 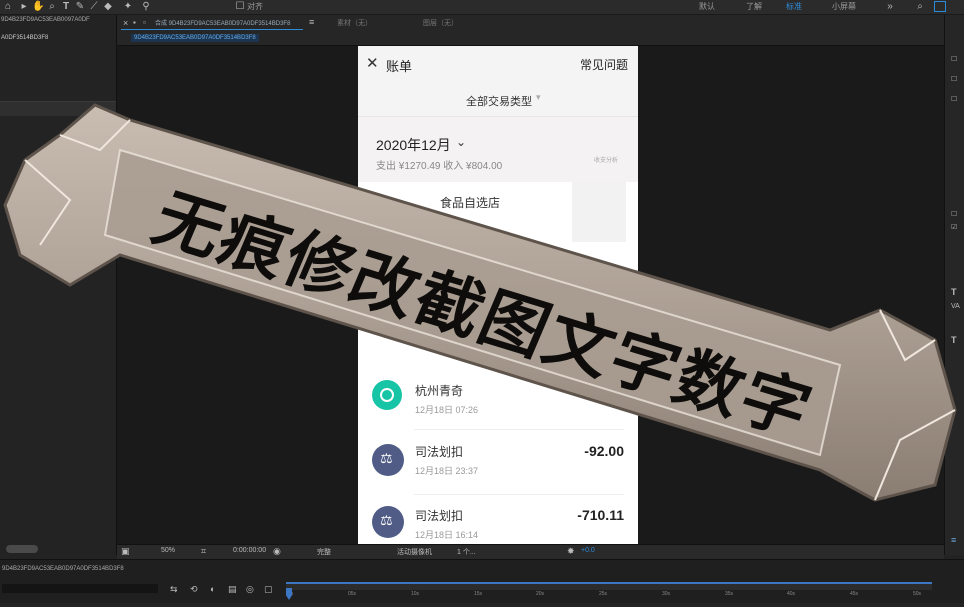 What do you see at coordinates (25, 38) in the screenshot?
I see `project-id-second: A0DF3514BD3F8` at bounding box center [25, 38].